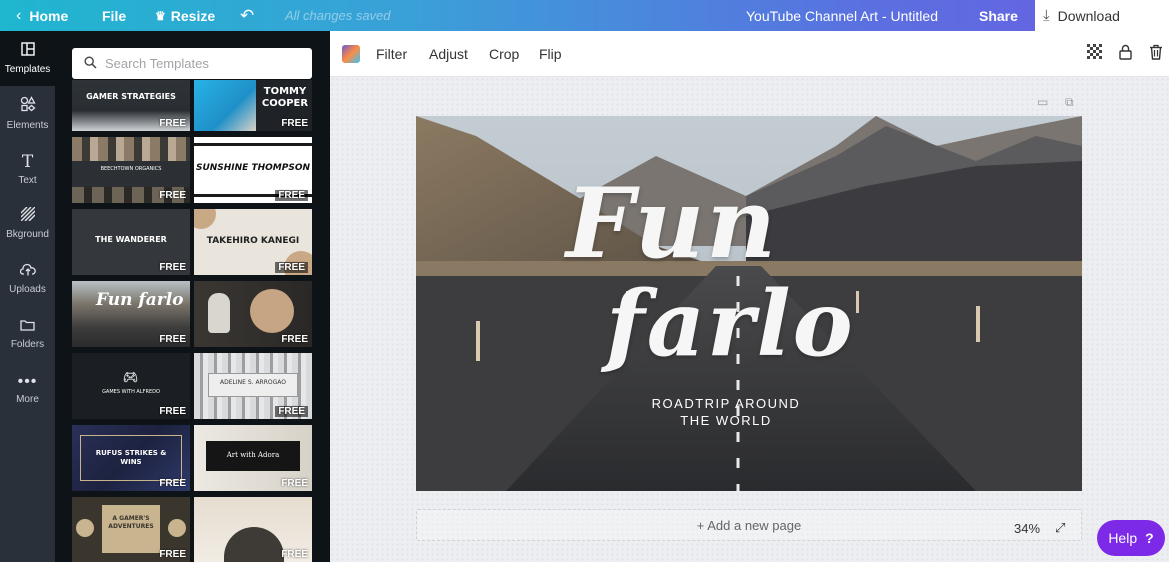 The image size is (1169, 562). Describe the element at coordinates (1042, 102) in the screenshot. I see `notes-icon: ▭` at that location.